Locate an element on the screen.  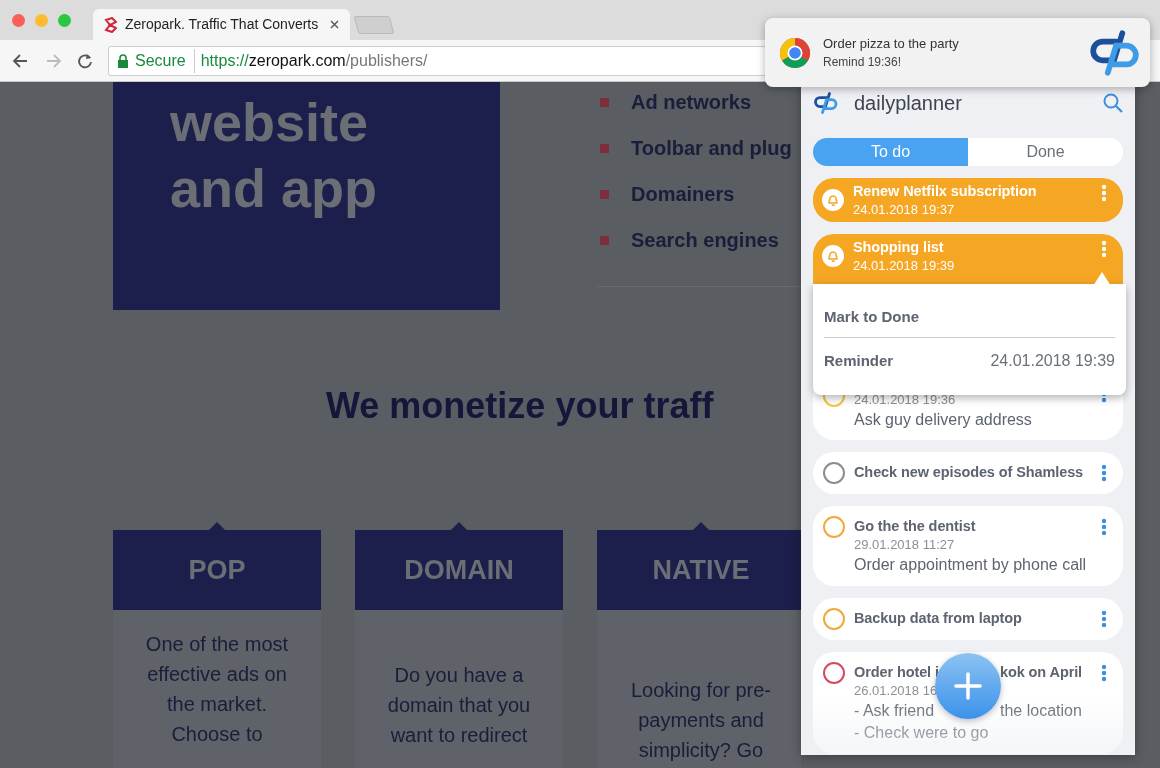
card-text: Do you have a domain that you want to redirect is located at coordinates (459, 705).